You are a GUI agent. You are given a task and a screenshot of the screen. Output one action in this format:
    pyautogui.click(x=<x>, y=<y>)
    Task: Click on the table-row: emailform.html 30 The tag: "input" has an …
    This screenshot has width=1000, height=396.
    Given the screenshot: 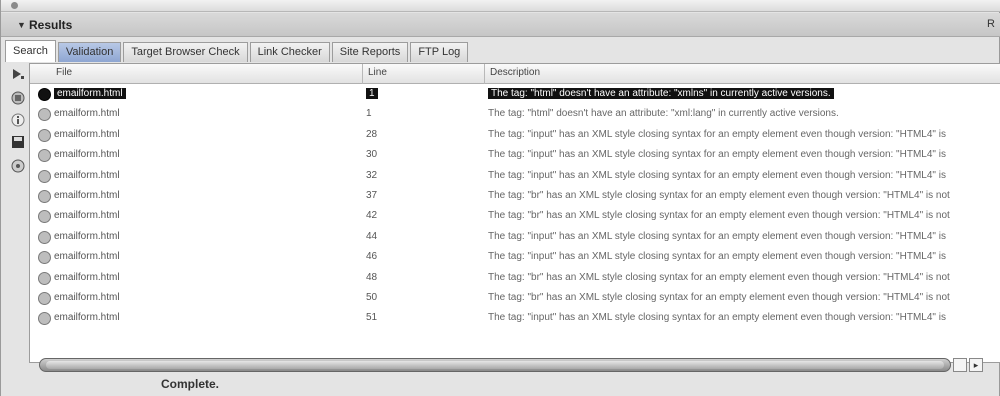 What is the action you would take?
    pyautogui.click(x=515, y=156)
    